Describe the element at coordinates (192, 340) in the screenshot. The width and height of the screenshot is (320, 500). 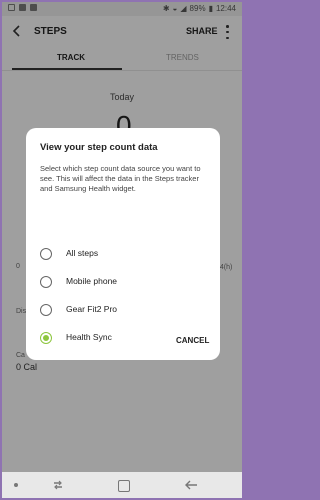
I see `cancel-button: CANCEL` at that location.